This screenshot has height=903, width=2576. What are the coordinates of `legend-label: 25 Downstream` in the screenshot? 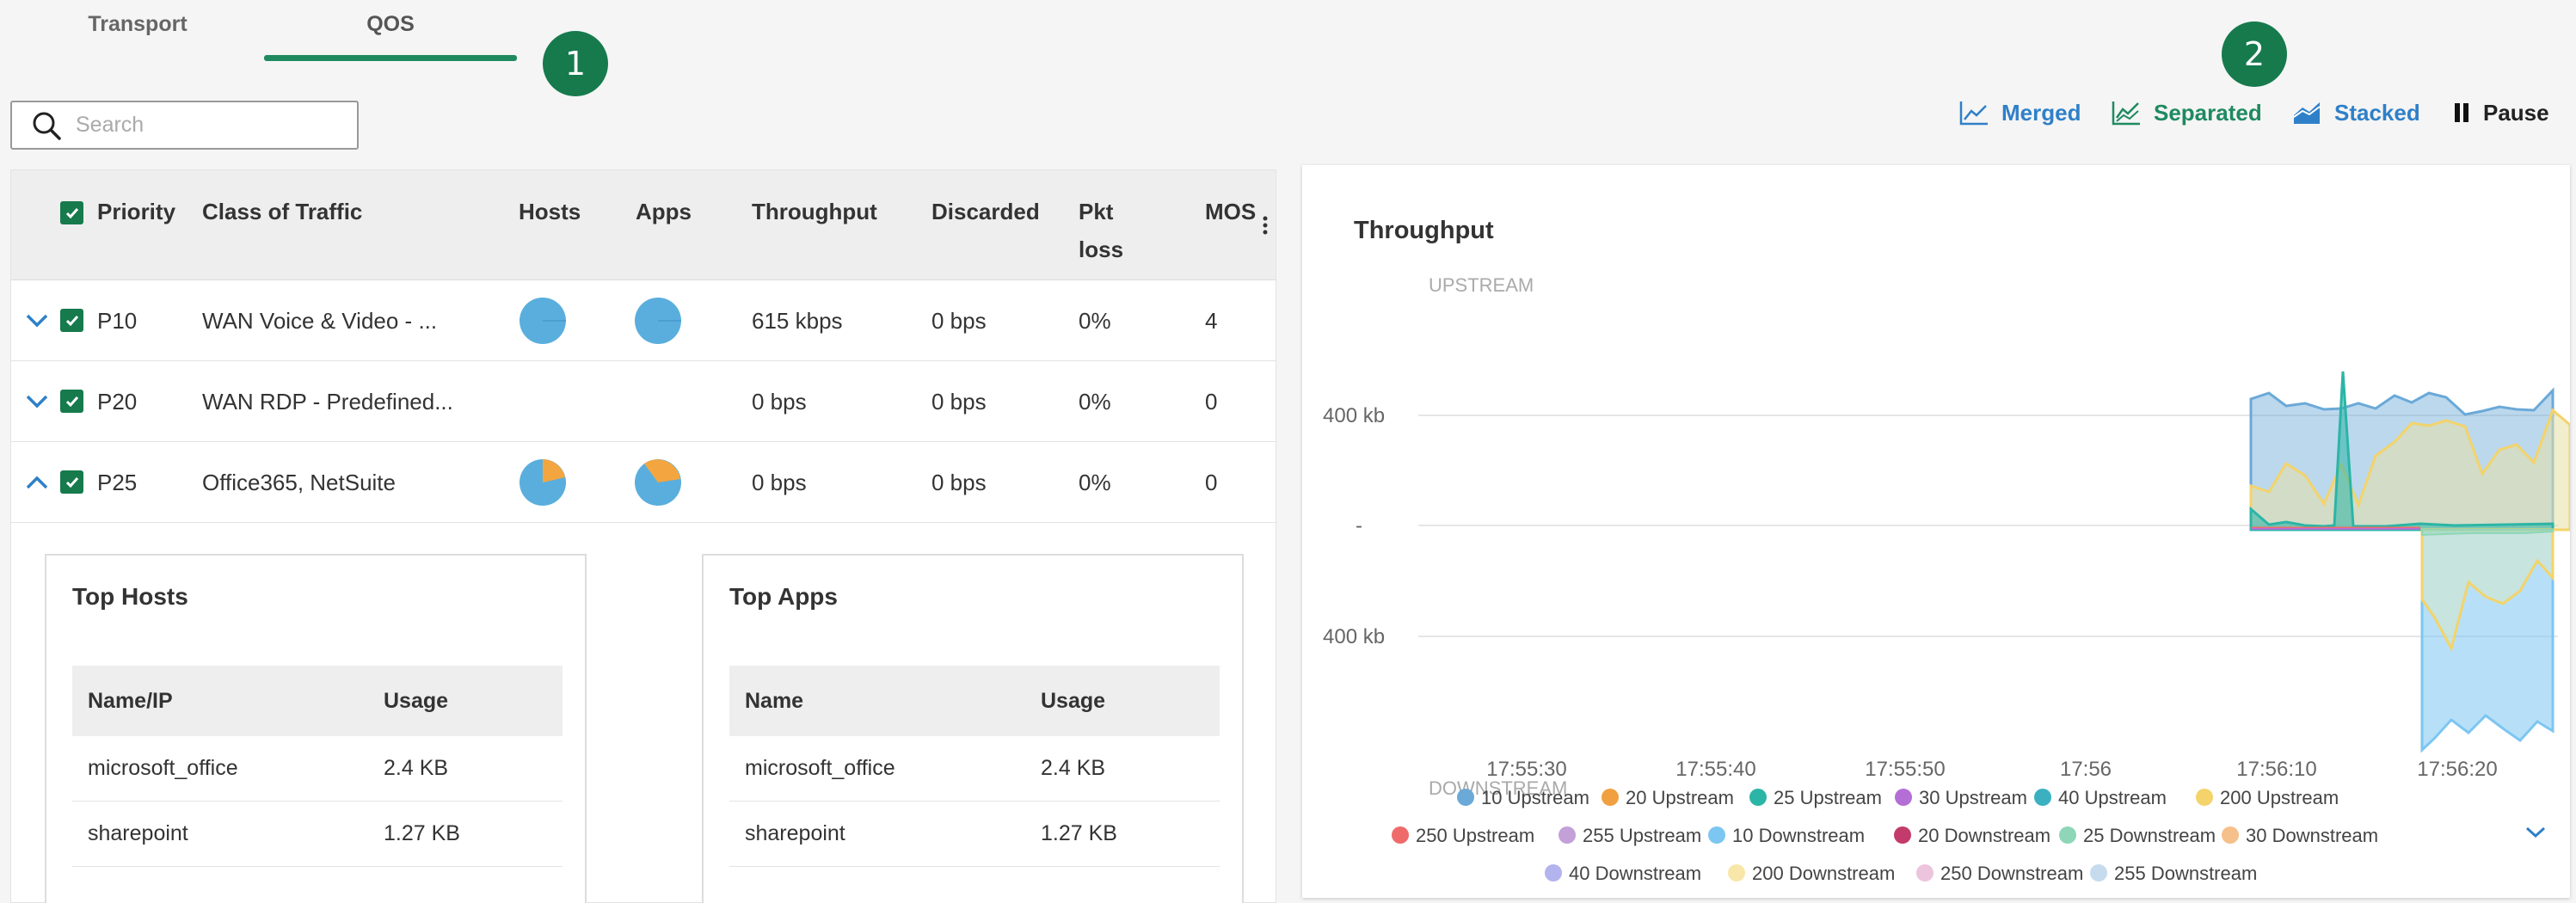 It's located at (2149, 836).